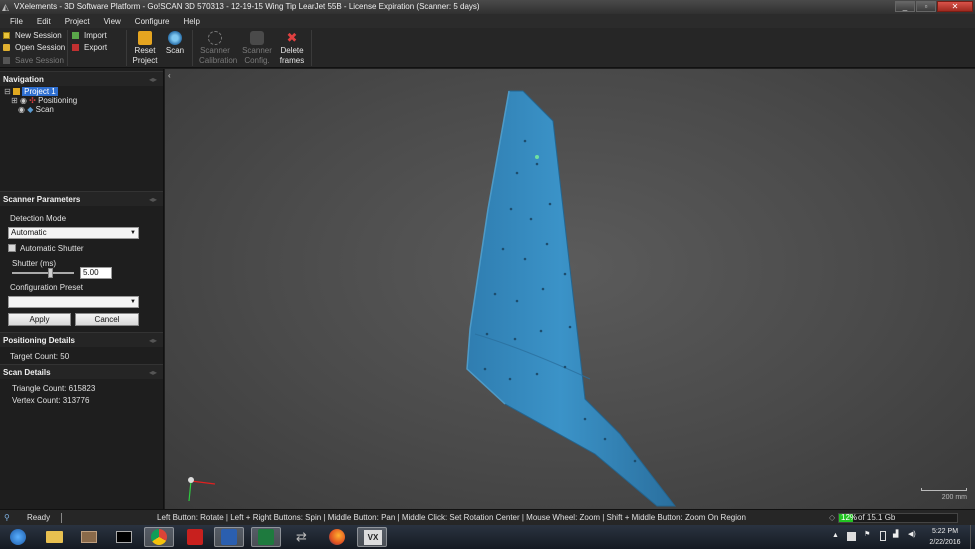  Describe the element at coordinates (52, 248) in the screenshot. I see `automatic-shutter-label: Automatic Shutter` at that location.